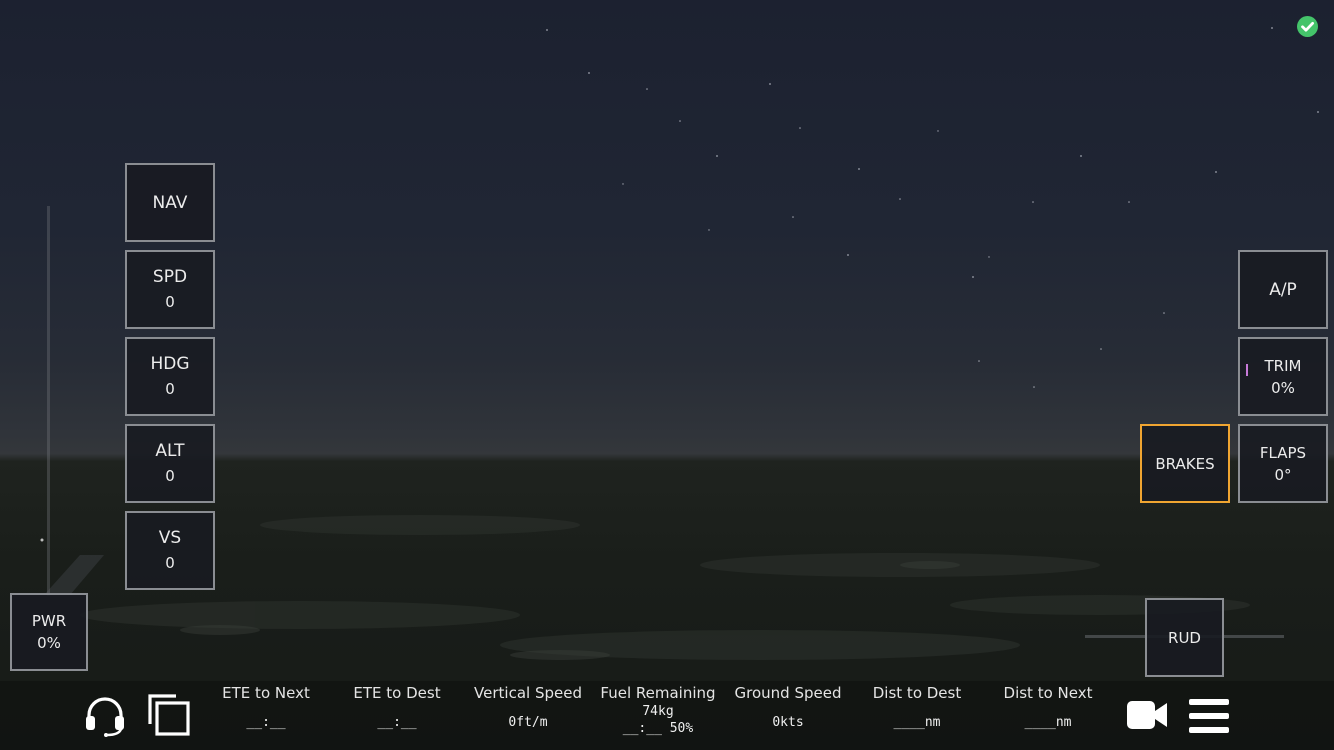 Image resolution: width=1334 pixels, height=750 pixels. Describe the element at coordinates (1283, 474) in the screenshot. I see `flaps-value: 0°` at that location.